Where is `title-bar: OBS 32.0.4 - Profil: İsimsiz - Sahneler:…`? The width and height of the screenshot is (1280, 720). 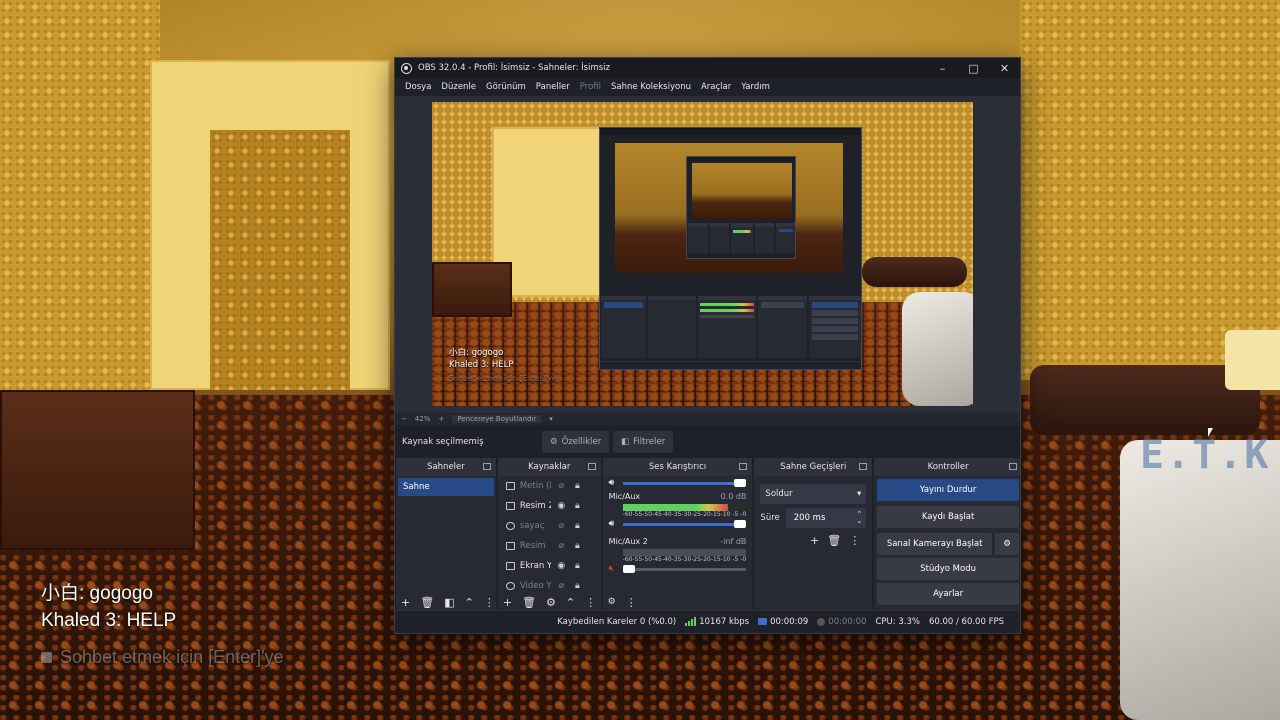 title-bar: OBS 32.0.4 - Profil: İsimsiz - Sahneler:… is located at coordinates (707, 68).